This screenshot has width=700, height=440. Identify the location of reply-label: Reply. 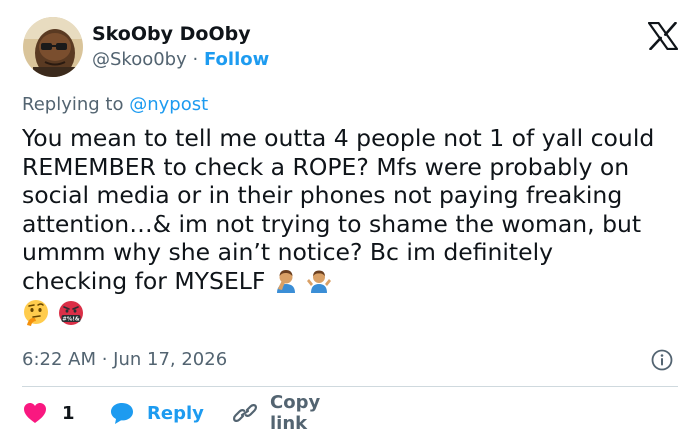
(175, 413).